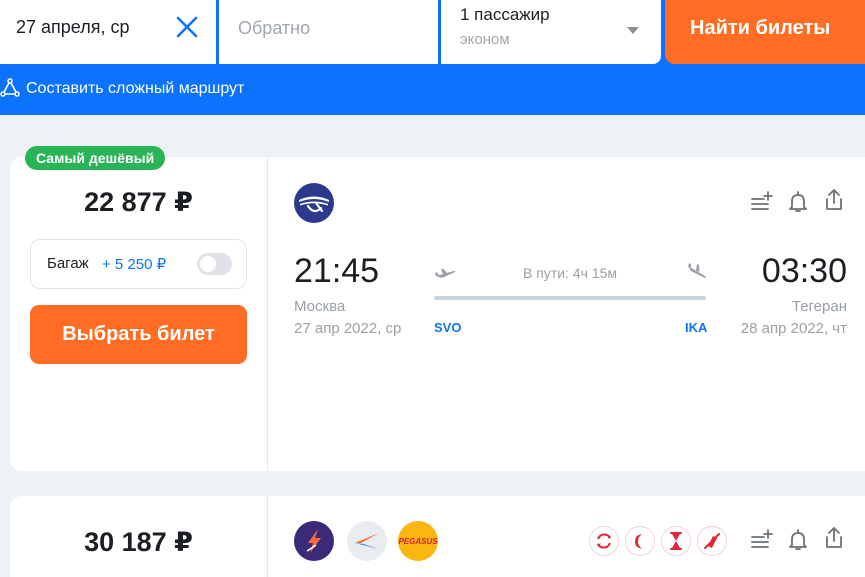  What do you see at coordinates (68, 263) in the screenshot?
I see `baggage-label: Багаж` at bounding box center [68, 263].